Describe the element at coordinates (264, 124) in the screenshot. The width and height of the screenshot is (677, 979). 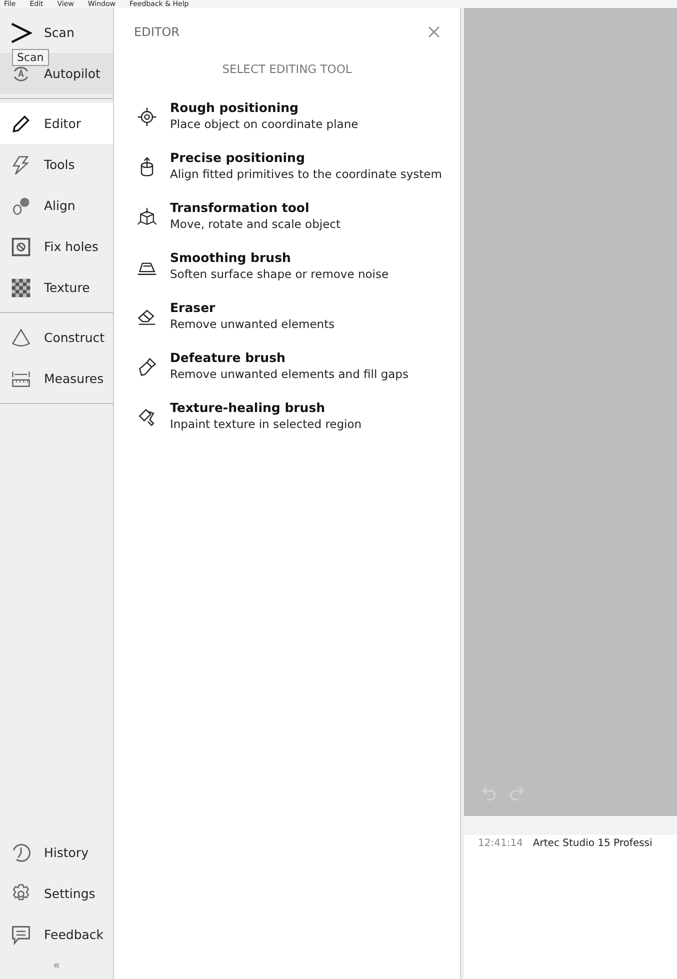
I see `tool-description: Place object on coordinate plane` at that location.